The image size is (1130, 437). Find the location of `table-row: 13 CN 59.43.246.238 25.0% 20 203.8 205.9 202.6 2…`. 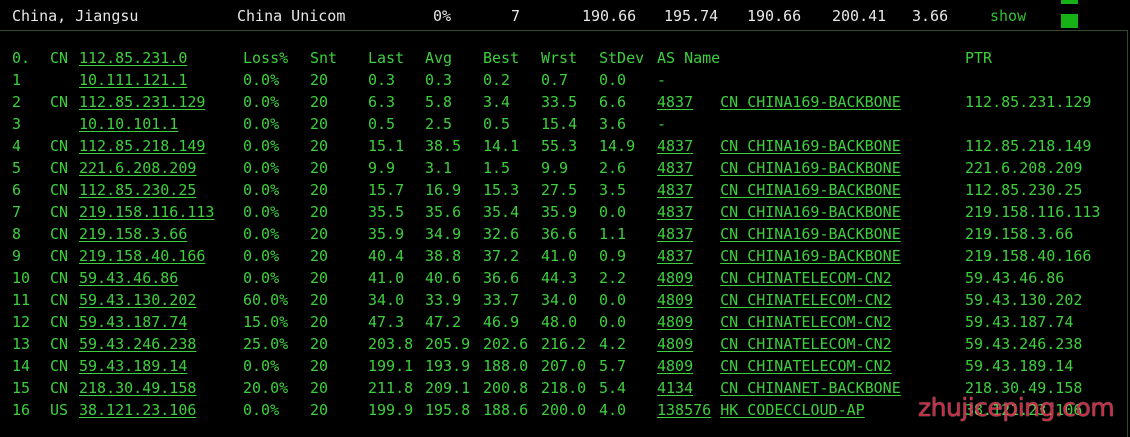

table-row: 13 CN 59.43.246.238 25.0% 20 203.8 205.9 202.6 2… is located at coordinates (563, 344).